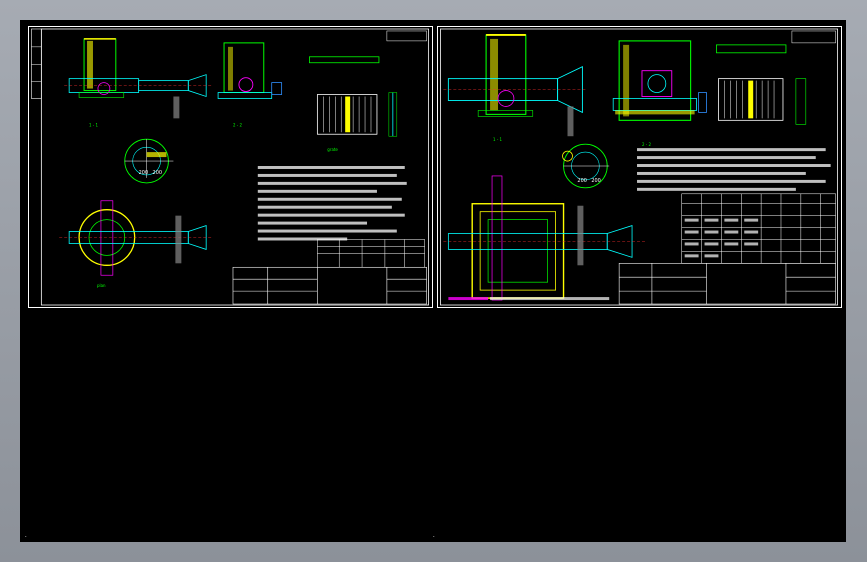 The height and width of the screenshot is (562, 867). I want to click on title-block, so click(329, 285).